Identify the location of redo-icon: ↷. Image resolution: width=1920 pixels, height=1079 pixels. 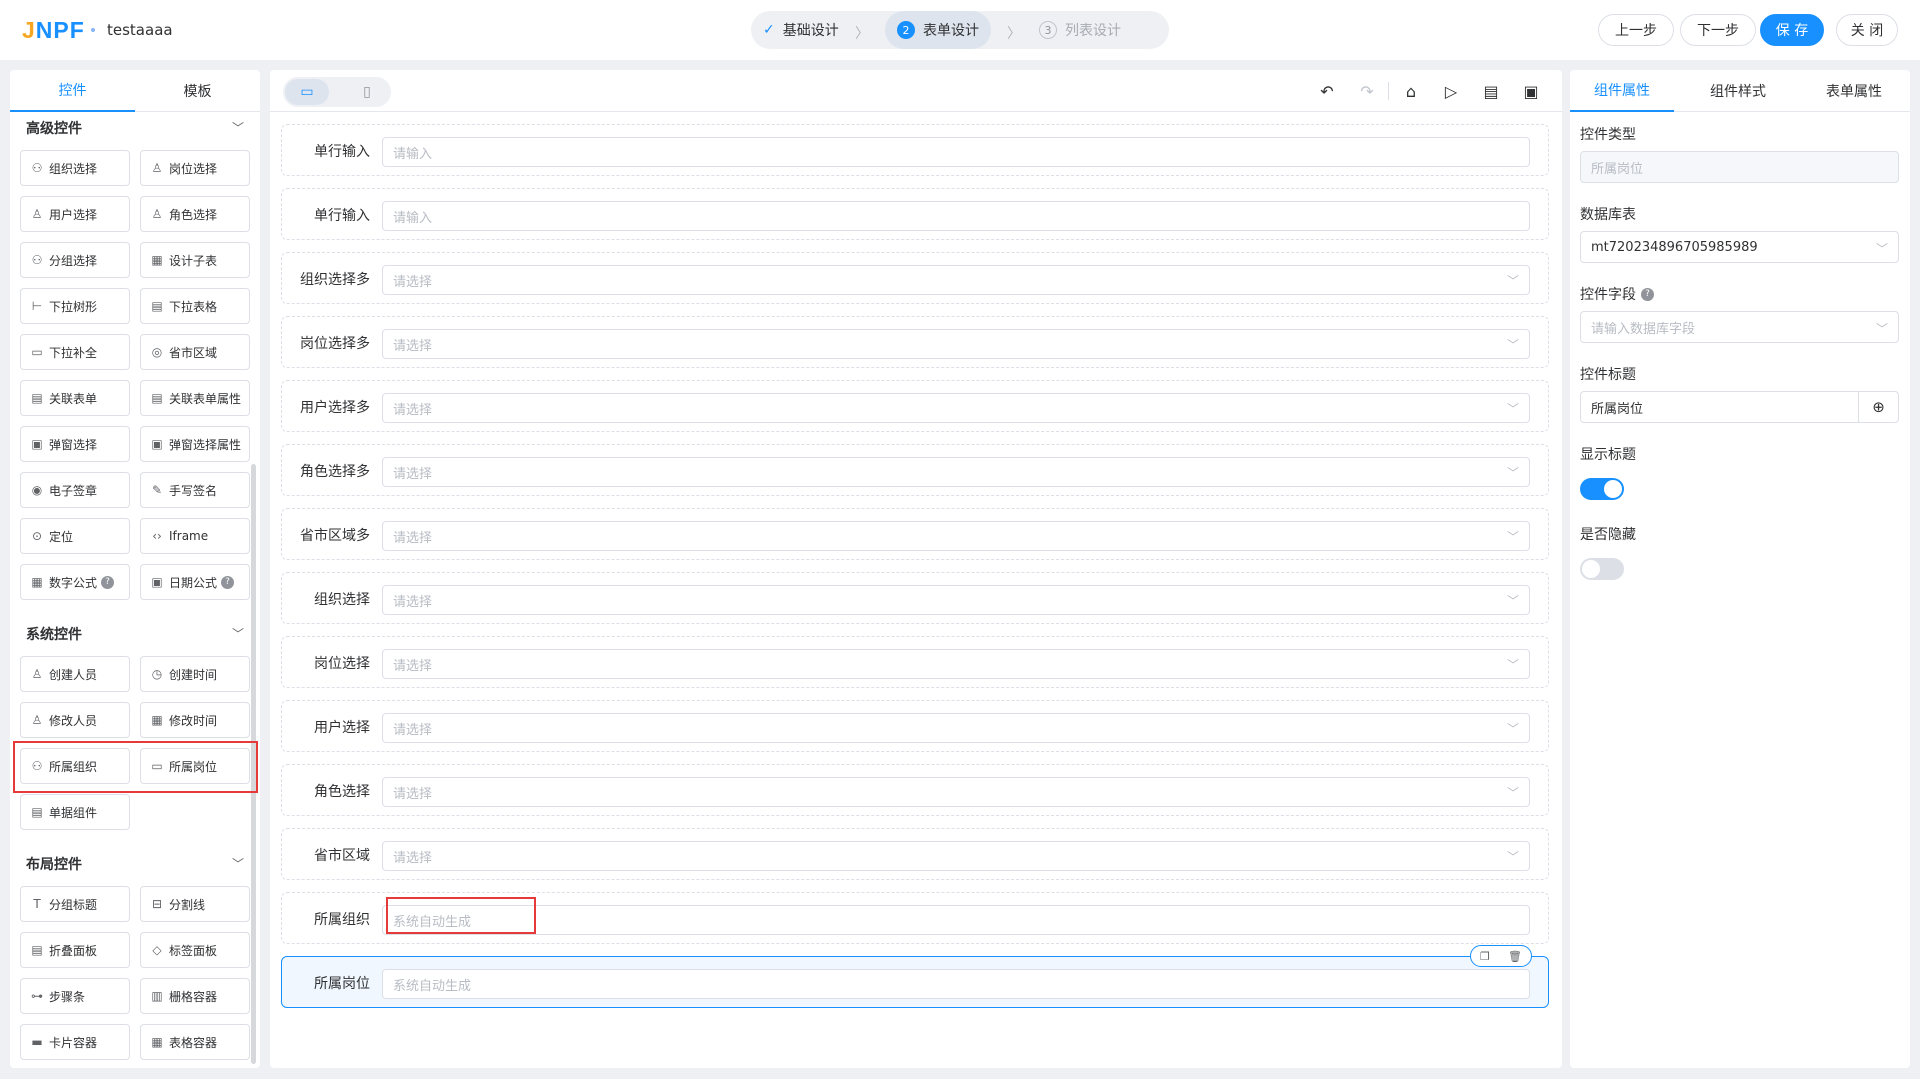
(1367, 91).